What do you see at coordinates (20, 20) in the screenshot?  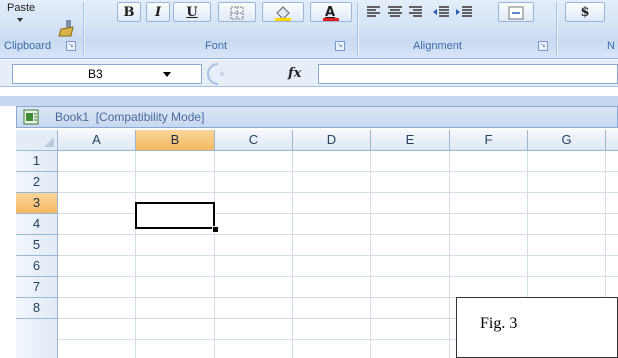 I see `paste-dropdown-icon` at bounding box center [20, 20].